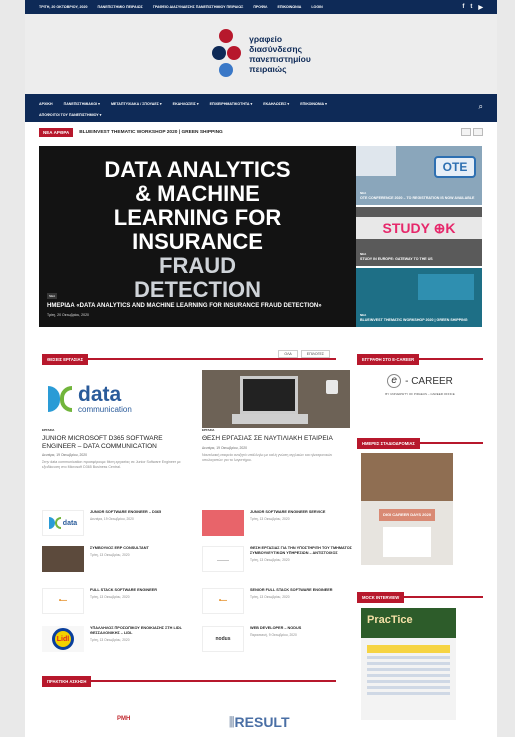  What do you see at coordinates (46, 104) in the screenshot?
I see `nav-item-home: ΑΡΧΙΚΗ` at bounding box center [46, 104].